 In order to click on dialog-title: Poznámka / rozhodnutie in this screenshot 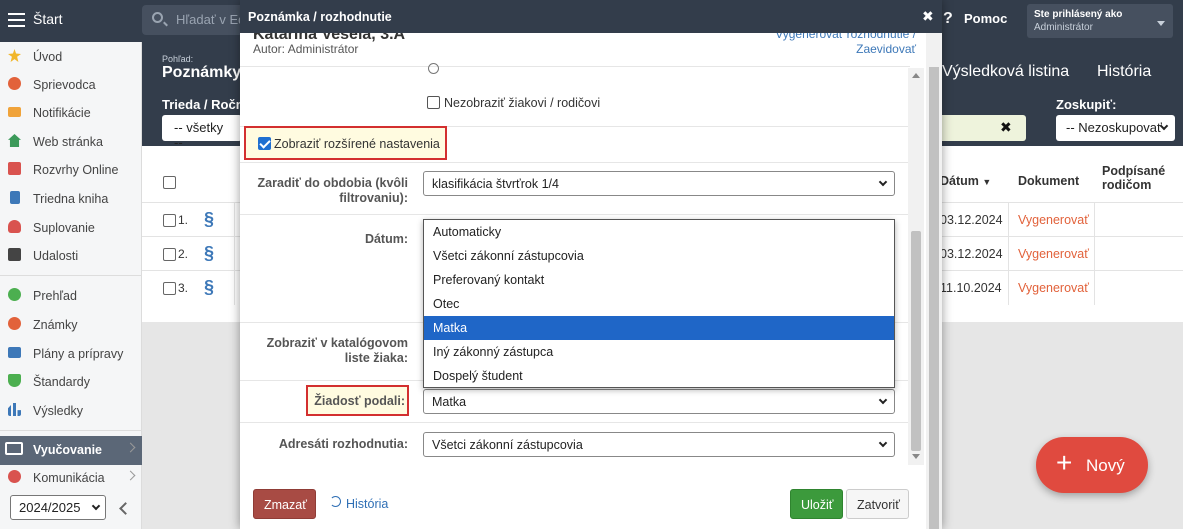, I will do `click(320, 17)`.